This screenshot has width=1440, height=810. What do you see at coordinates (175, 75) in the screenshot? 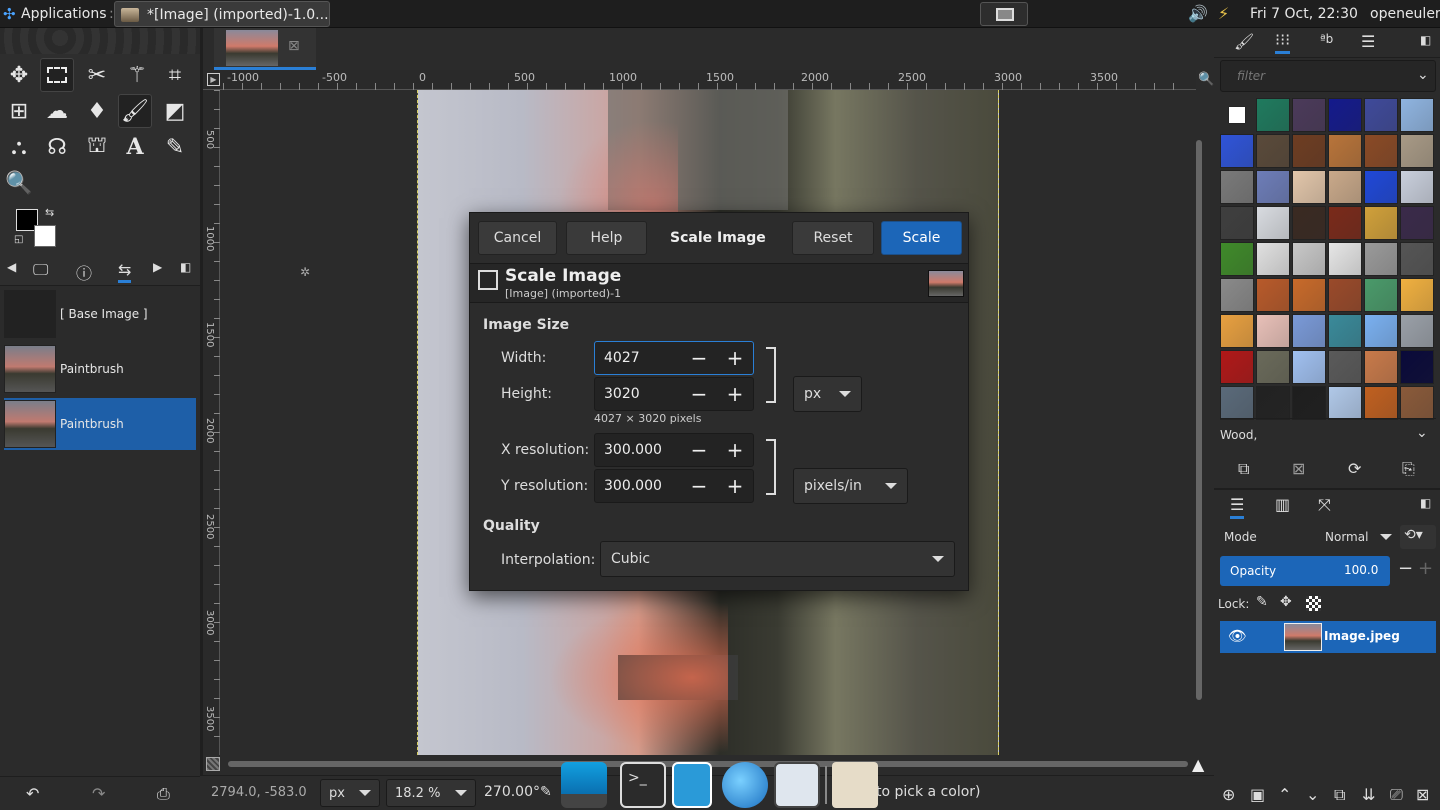
I see `crop-tool-icon: ⌗` at bounding box center [175, 75].